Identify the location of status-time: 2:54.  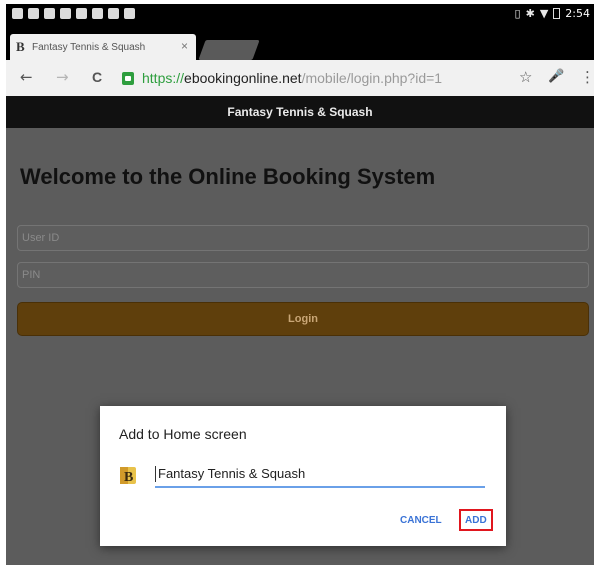
(577, 13).